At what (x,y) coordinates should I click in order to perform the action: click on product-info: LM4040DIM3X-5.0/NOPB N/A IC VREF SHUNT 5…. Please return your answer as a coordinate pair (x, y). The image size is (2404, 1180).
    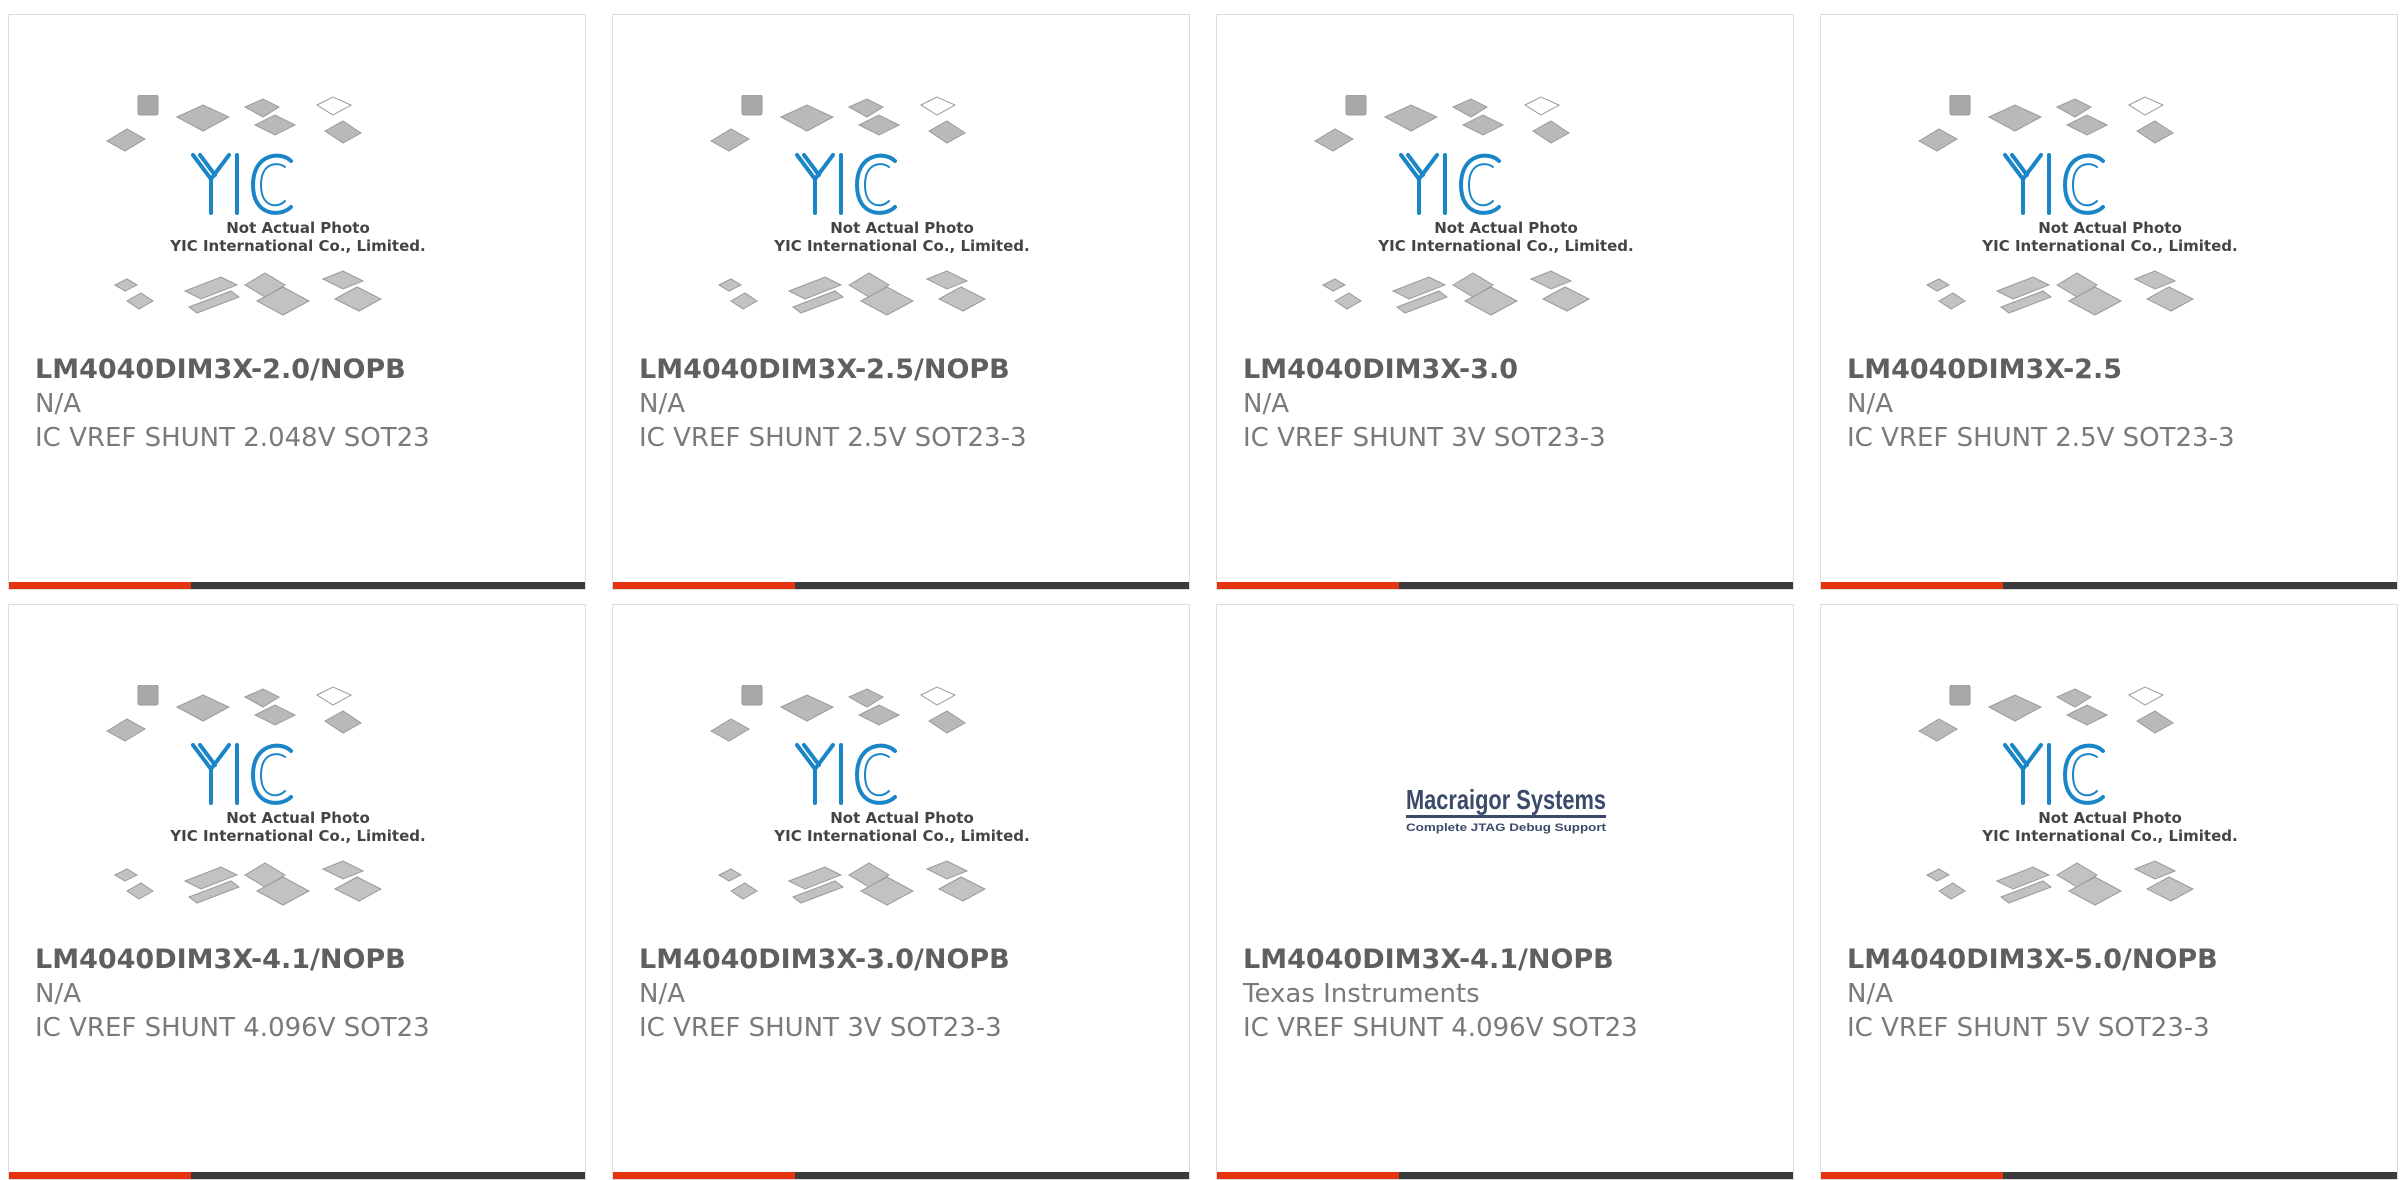
    Looking at the image, I should click on (2112, 994).